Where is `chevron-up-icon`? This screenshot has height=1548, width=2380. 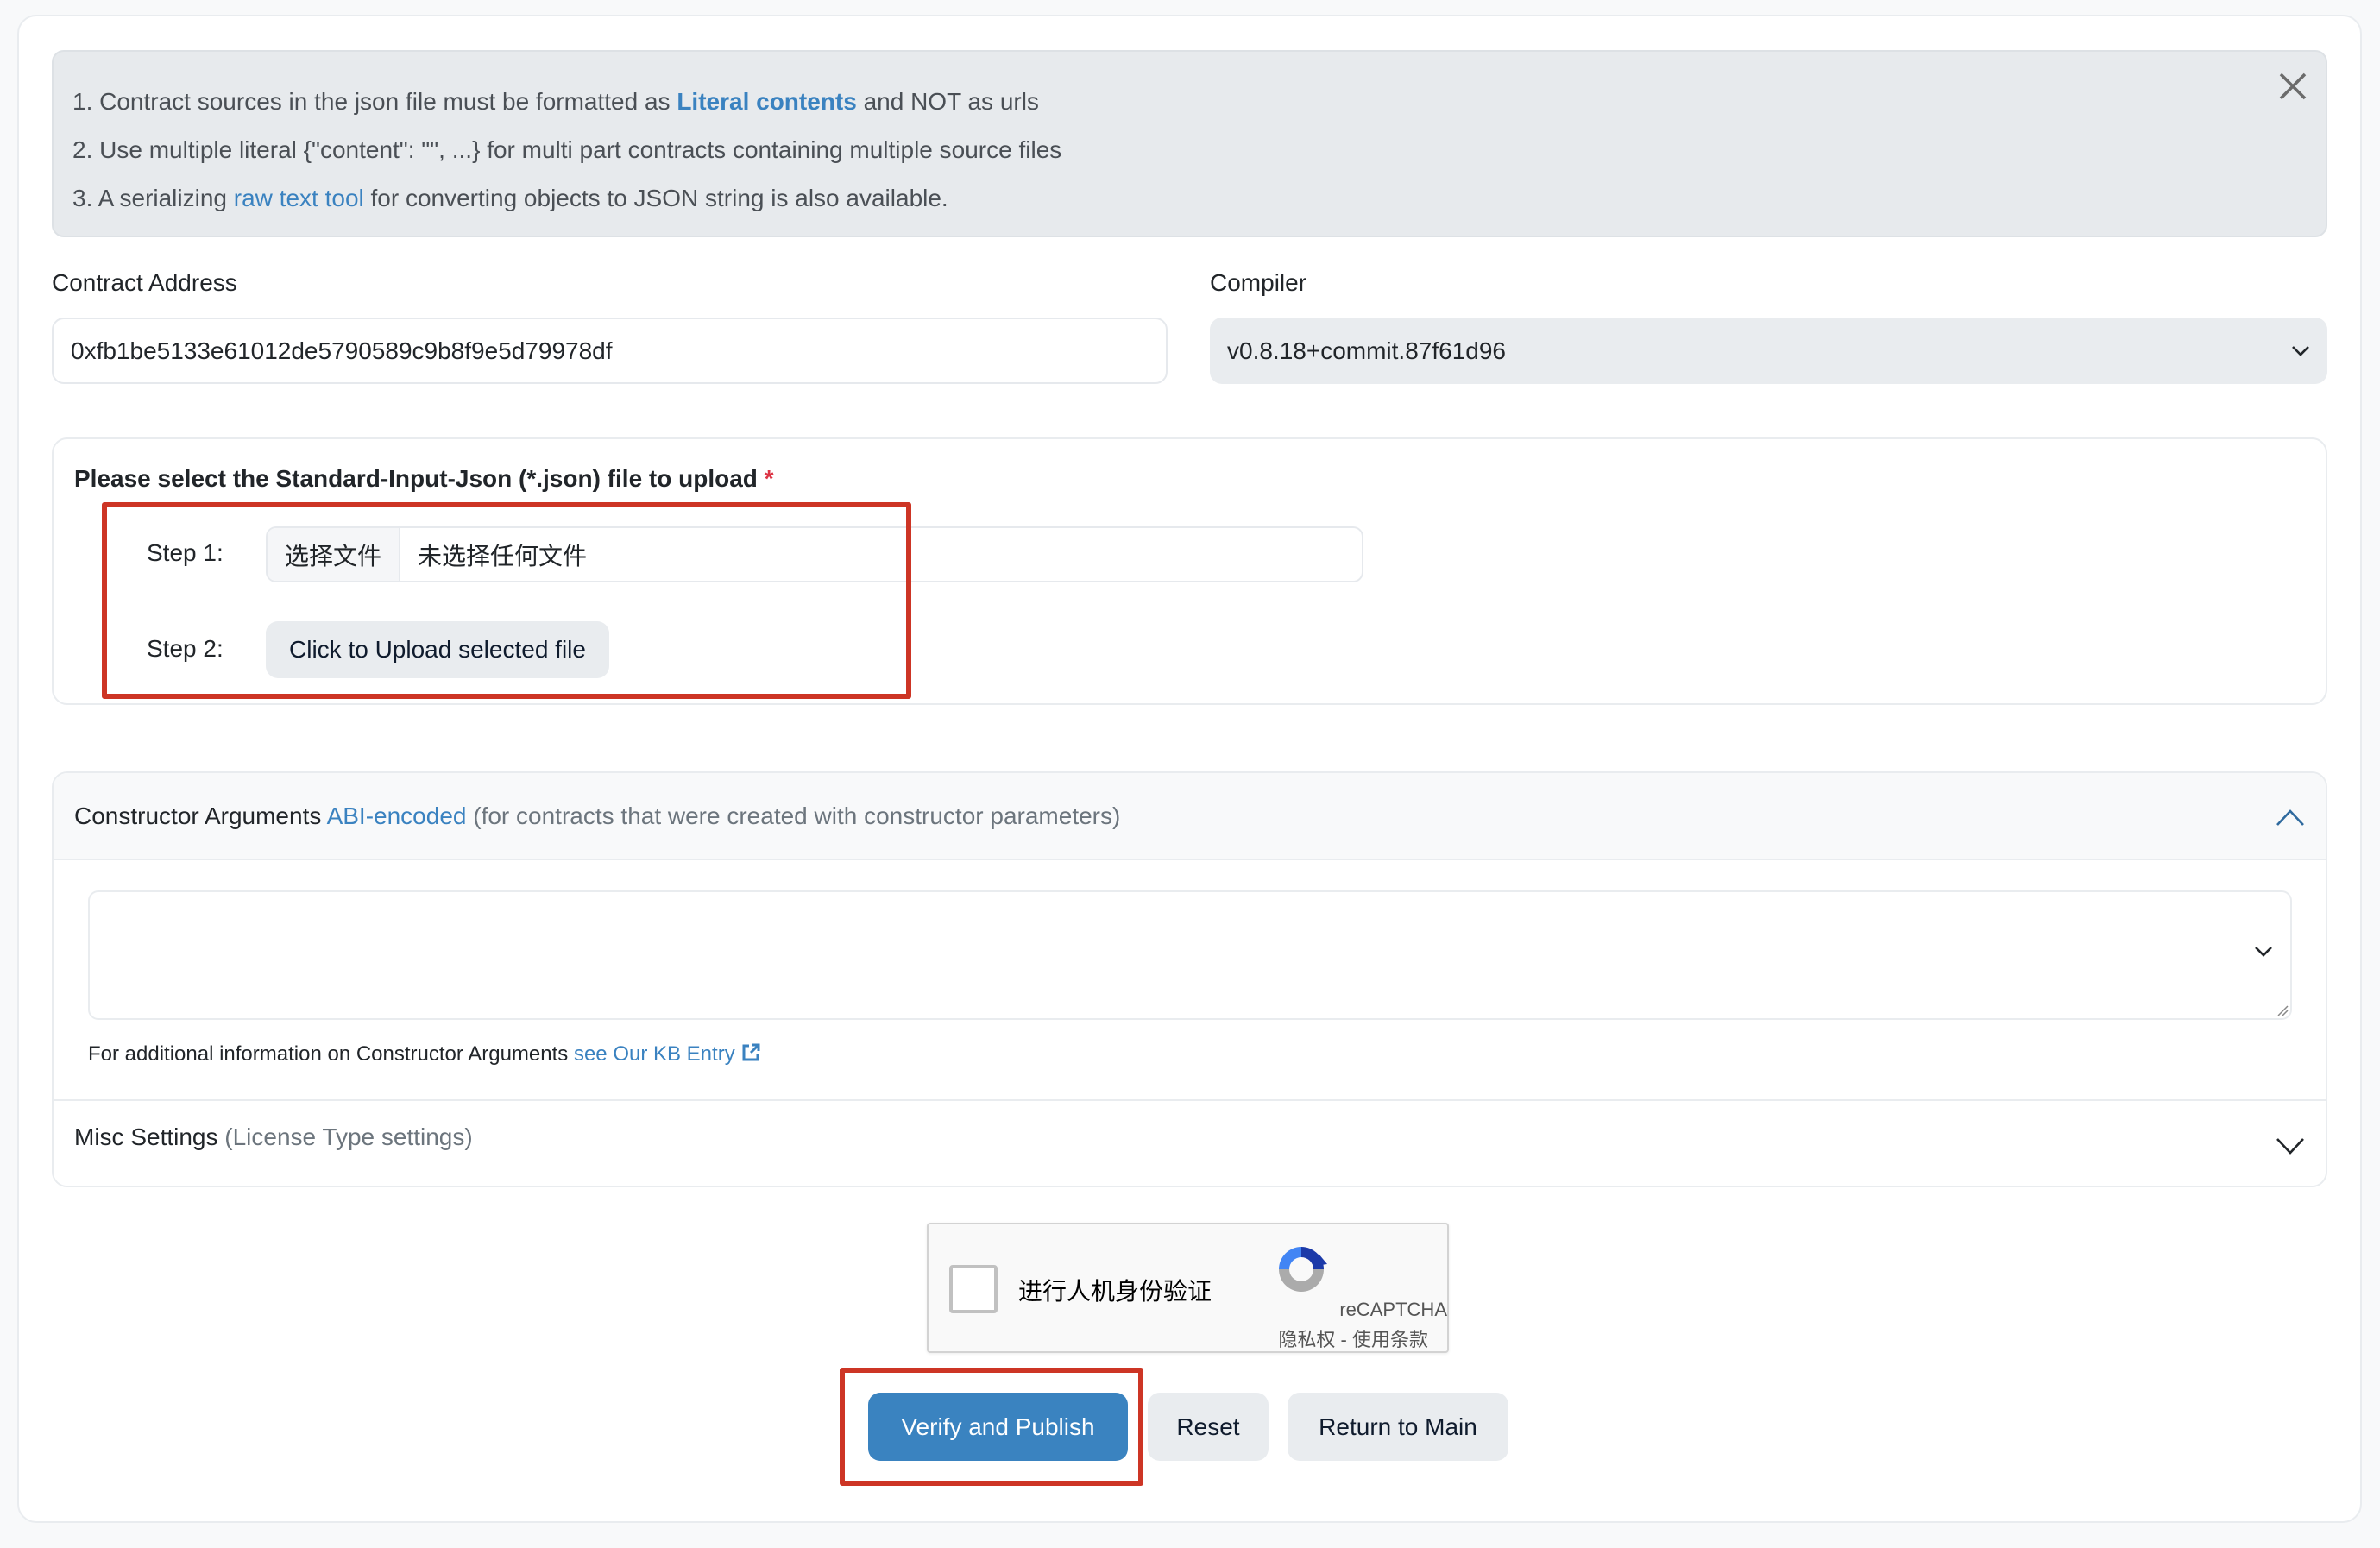 chevron-up-icon is located at coordinates (2291, 817).